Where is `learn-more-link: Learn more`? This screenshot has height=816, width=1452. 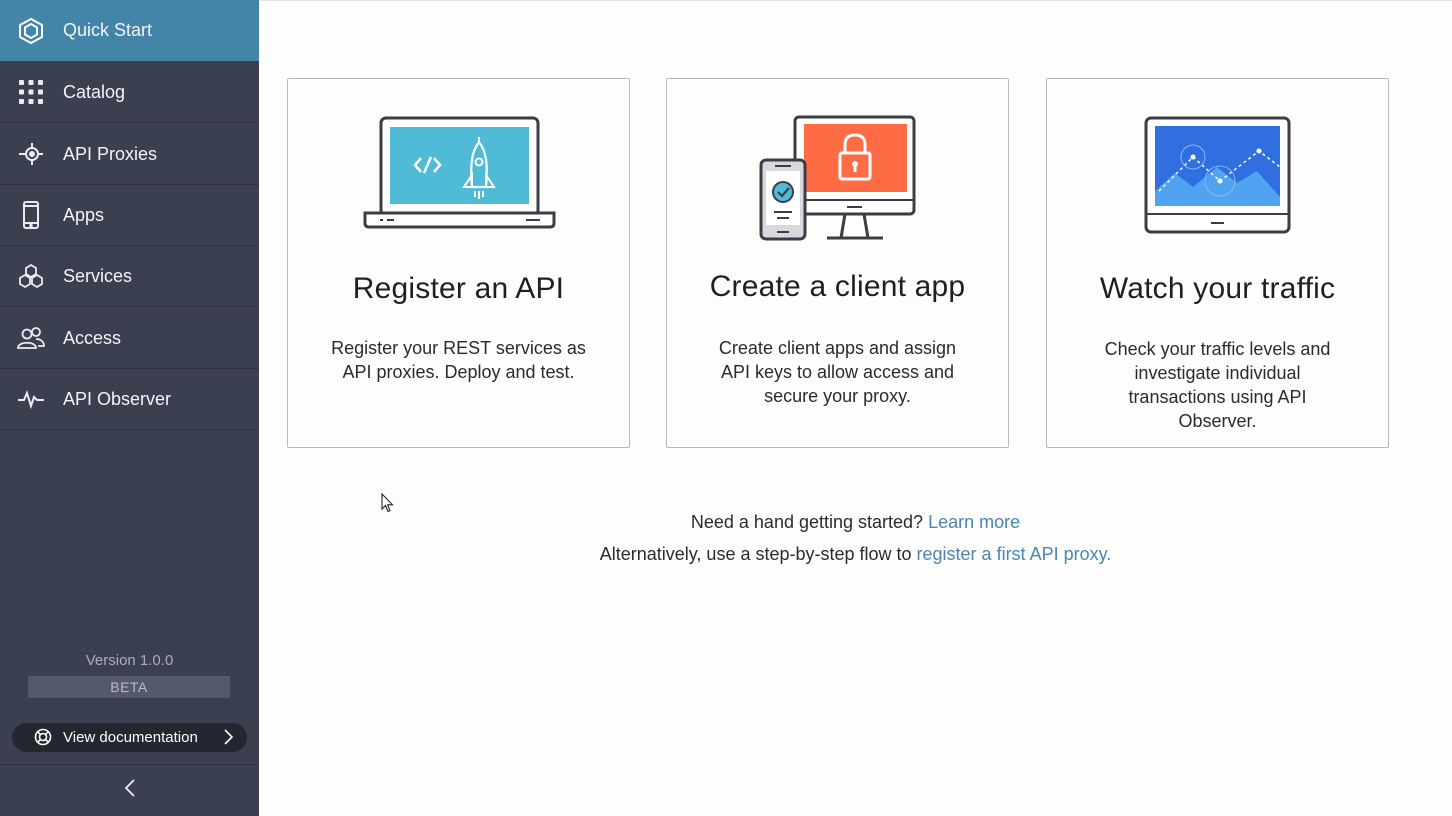
learn-more-link: Learn more is located at coordinates (974, 522).